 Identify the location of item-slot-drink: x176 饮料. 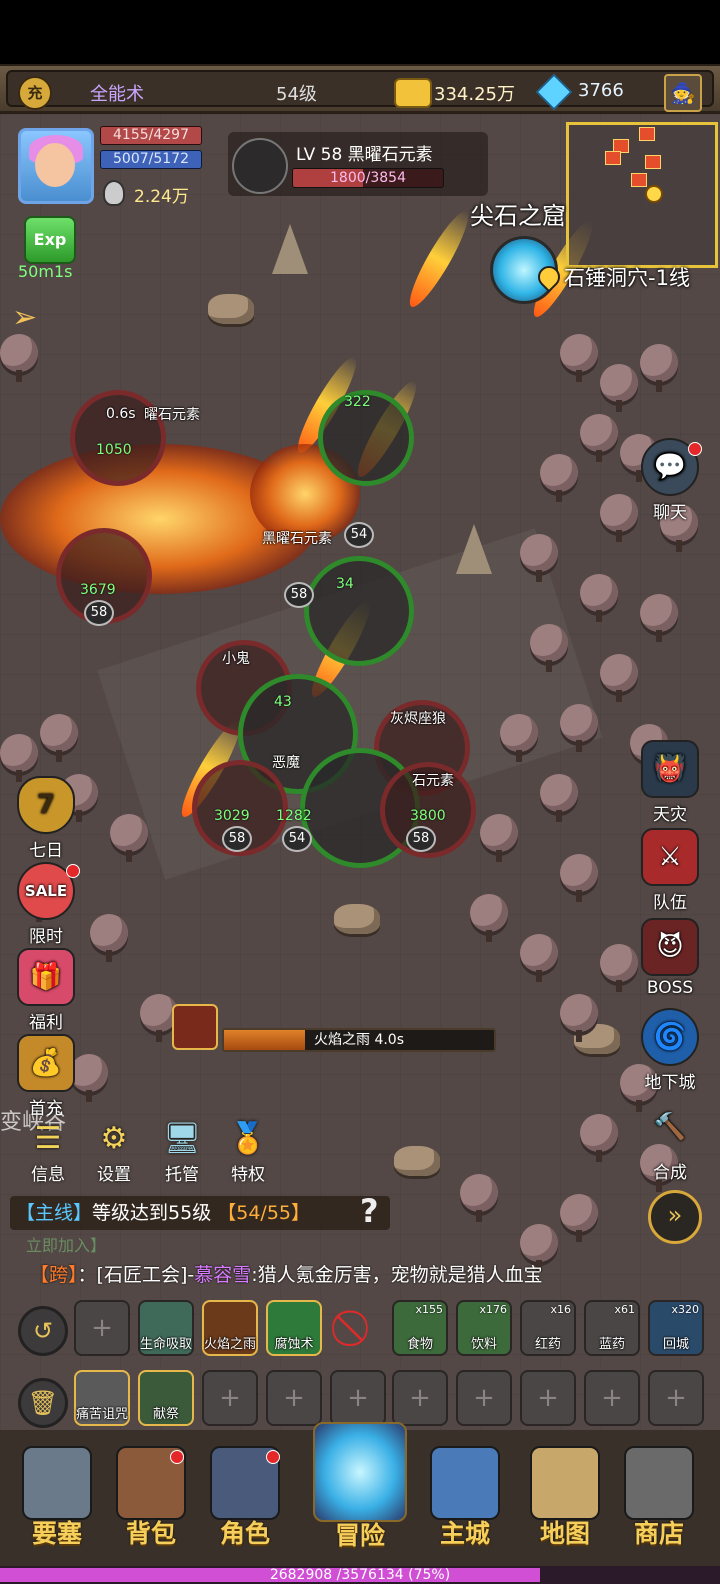
(484, 1328).